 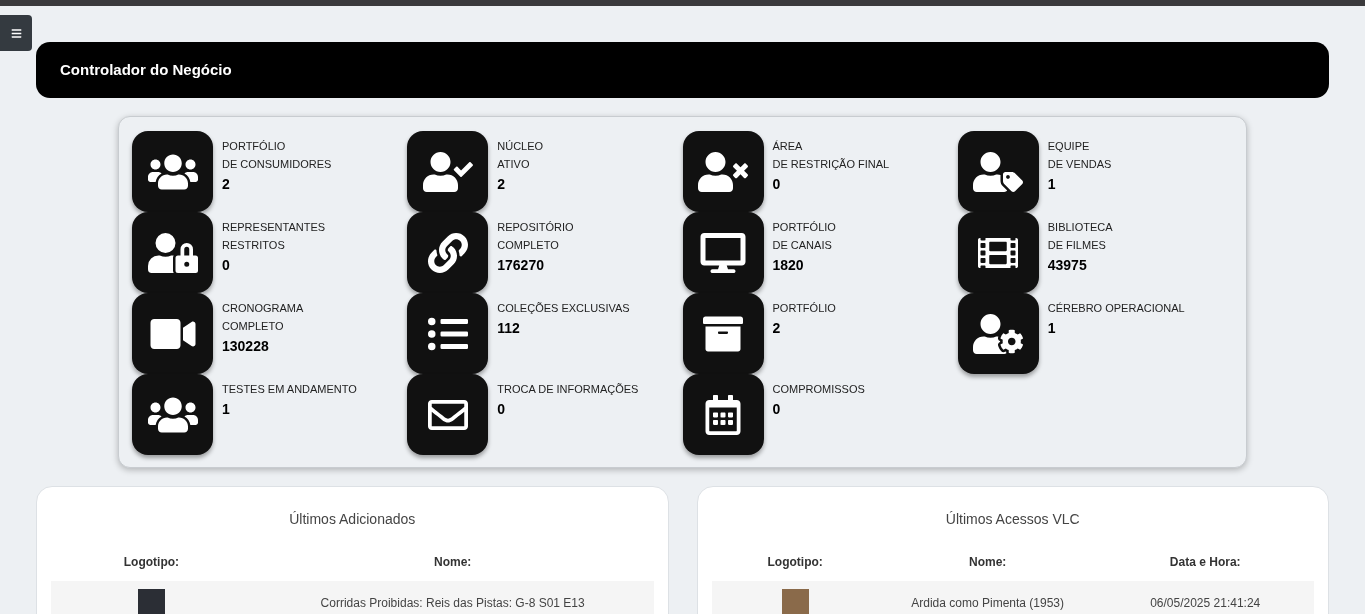 I want to click on page-title: Controlador do Negócio, so click(x=146, y=69).